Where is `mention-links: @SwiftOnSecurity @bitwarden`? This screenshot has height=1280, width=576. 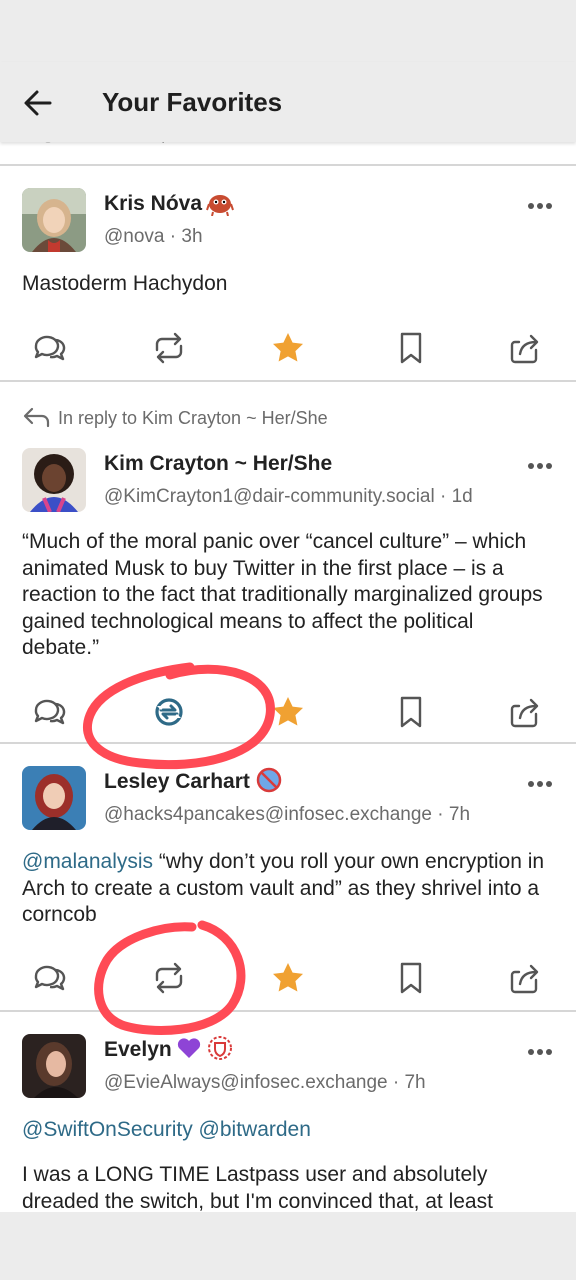
mention-links: @SwiftOnSecurity @bitwarden is located at coordinates (287, 1130).